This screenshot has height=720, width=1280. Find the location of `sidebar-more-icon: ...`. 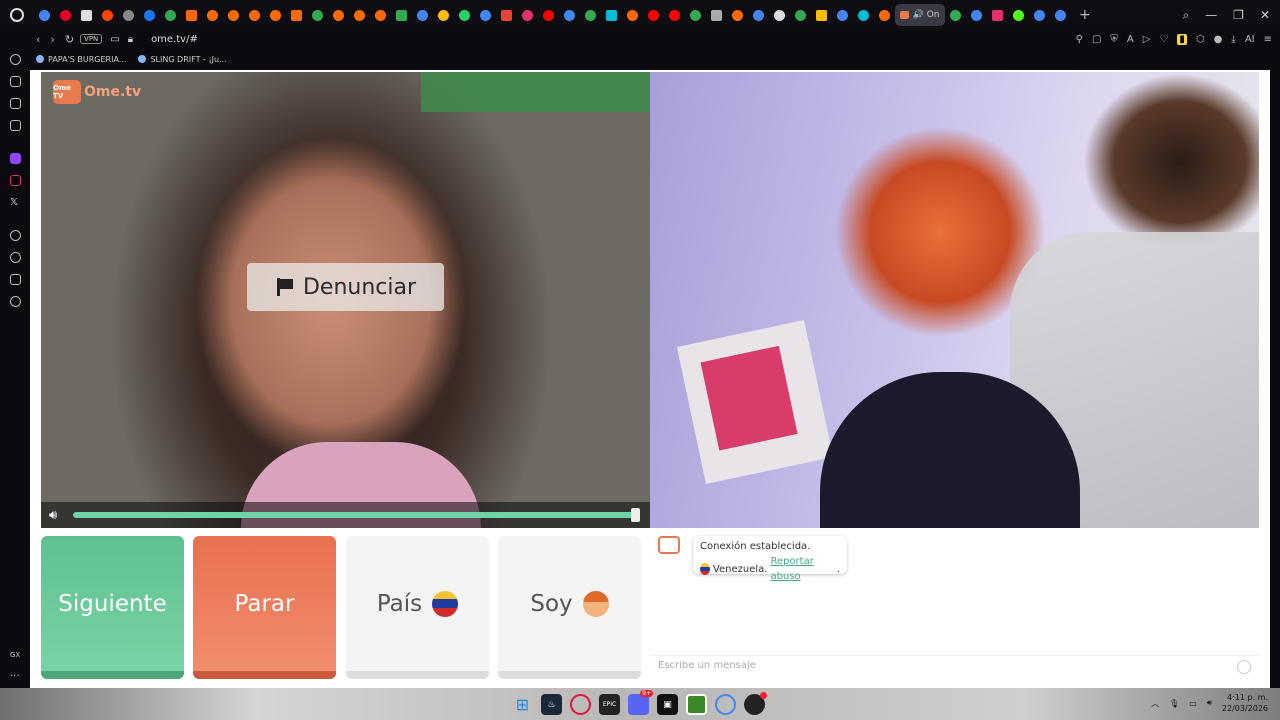

sidebar-more-icon: ... is located at coordinates (15, 673).